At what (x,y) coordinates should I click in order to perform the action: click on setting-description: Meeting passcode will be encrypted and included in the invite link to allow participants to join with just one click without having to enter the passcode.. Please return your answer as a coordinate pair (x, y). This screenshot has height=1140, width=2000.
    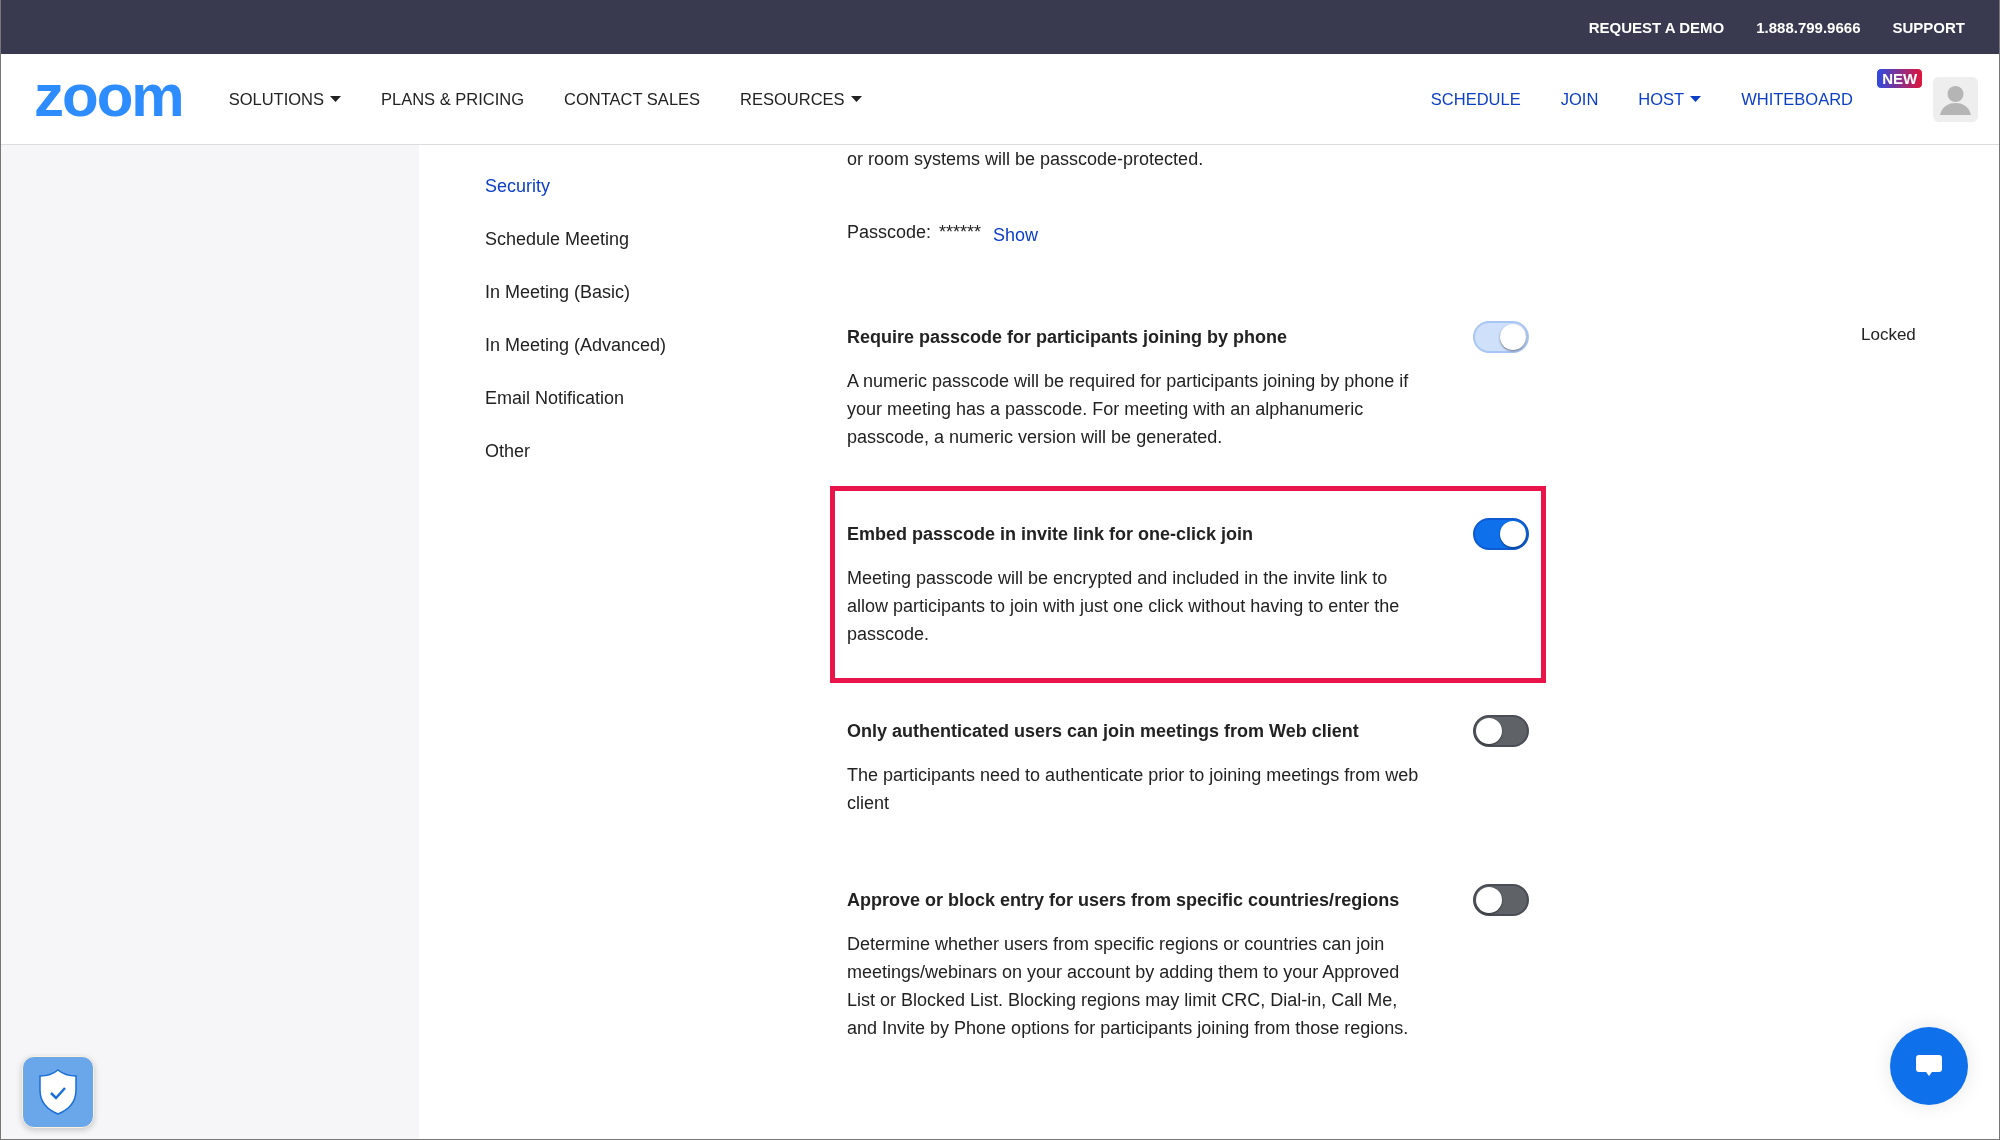
    Looking at the image, I should click on (1124, 606).